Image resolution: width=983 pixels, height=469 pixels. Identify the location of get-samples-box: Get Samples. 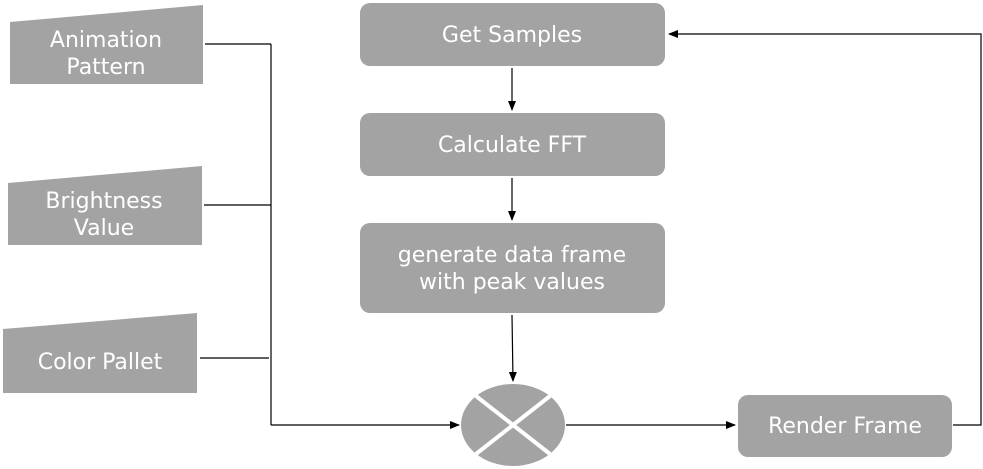
(512, 34).